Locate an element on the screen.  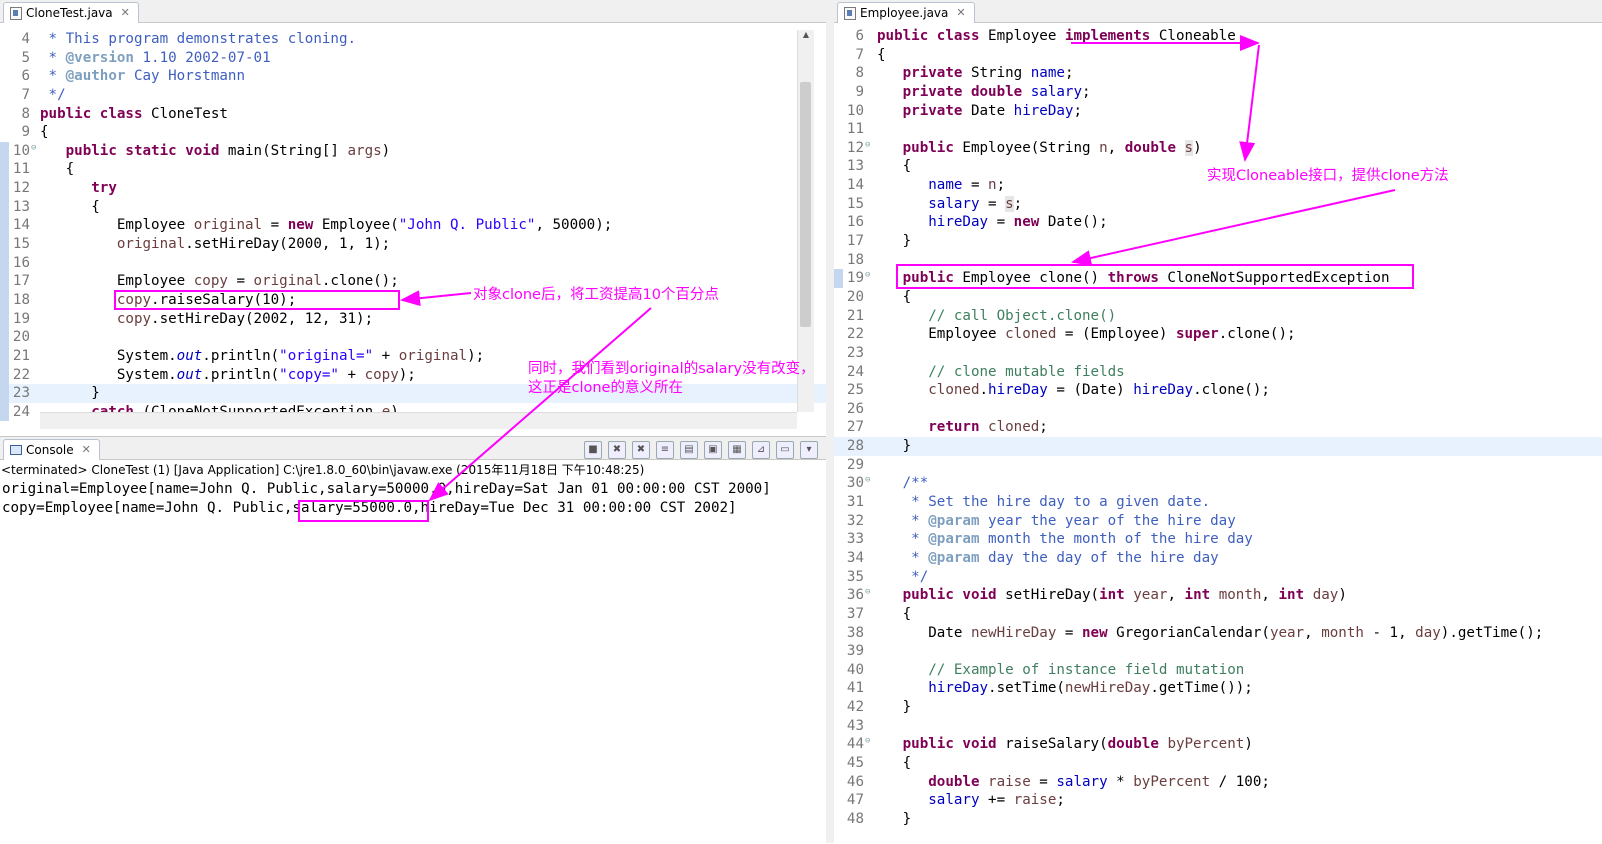
code-line: 43 is located at coordinates (1218, 726).